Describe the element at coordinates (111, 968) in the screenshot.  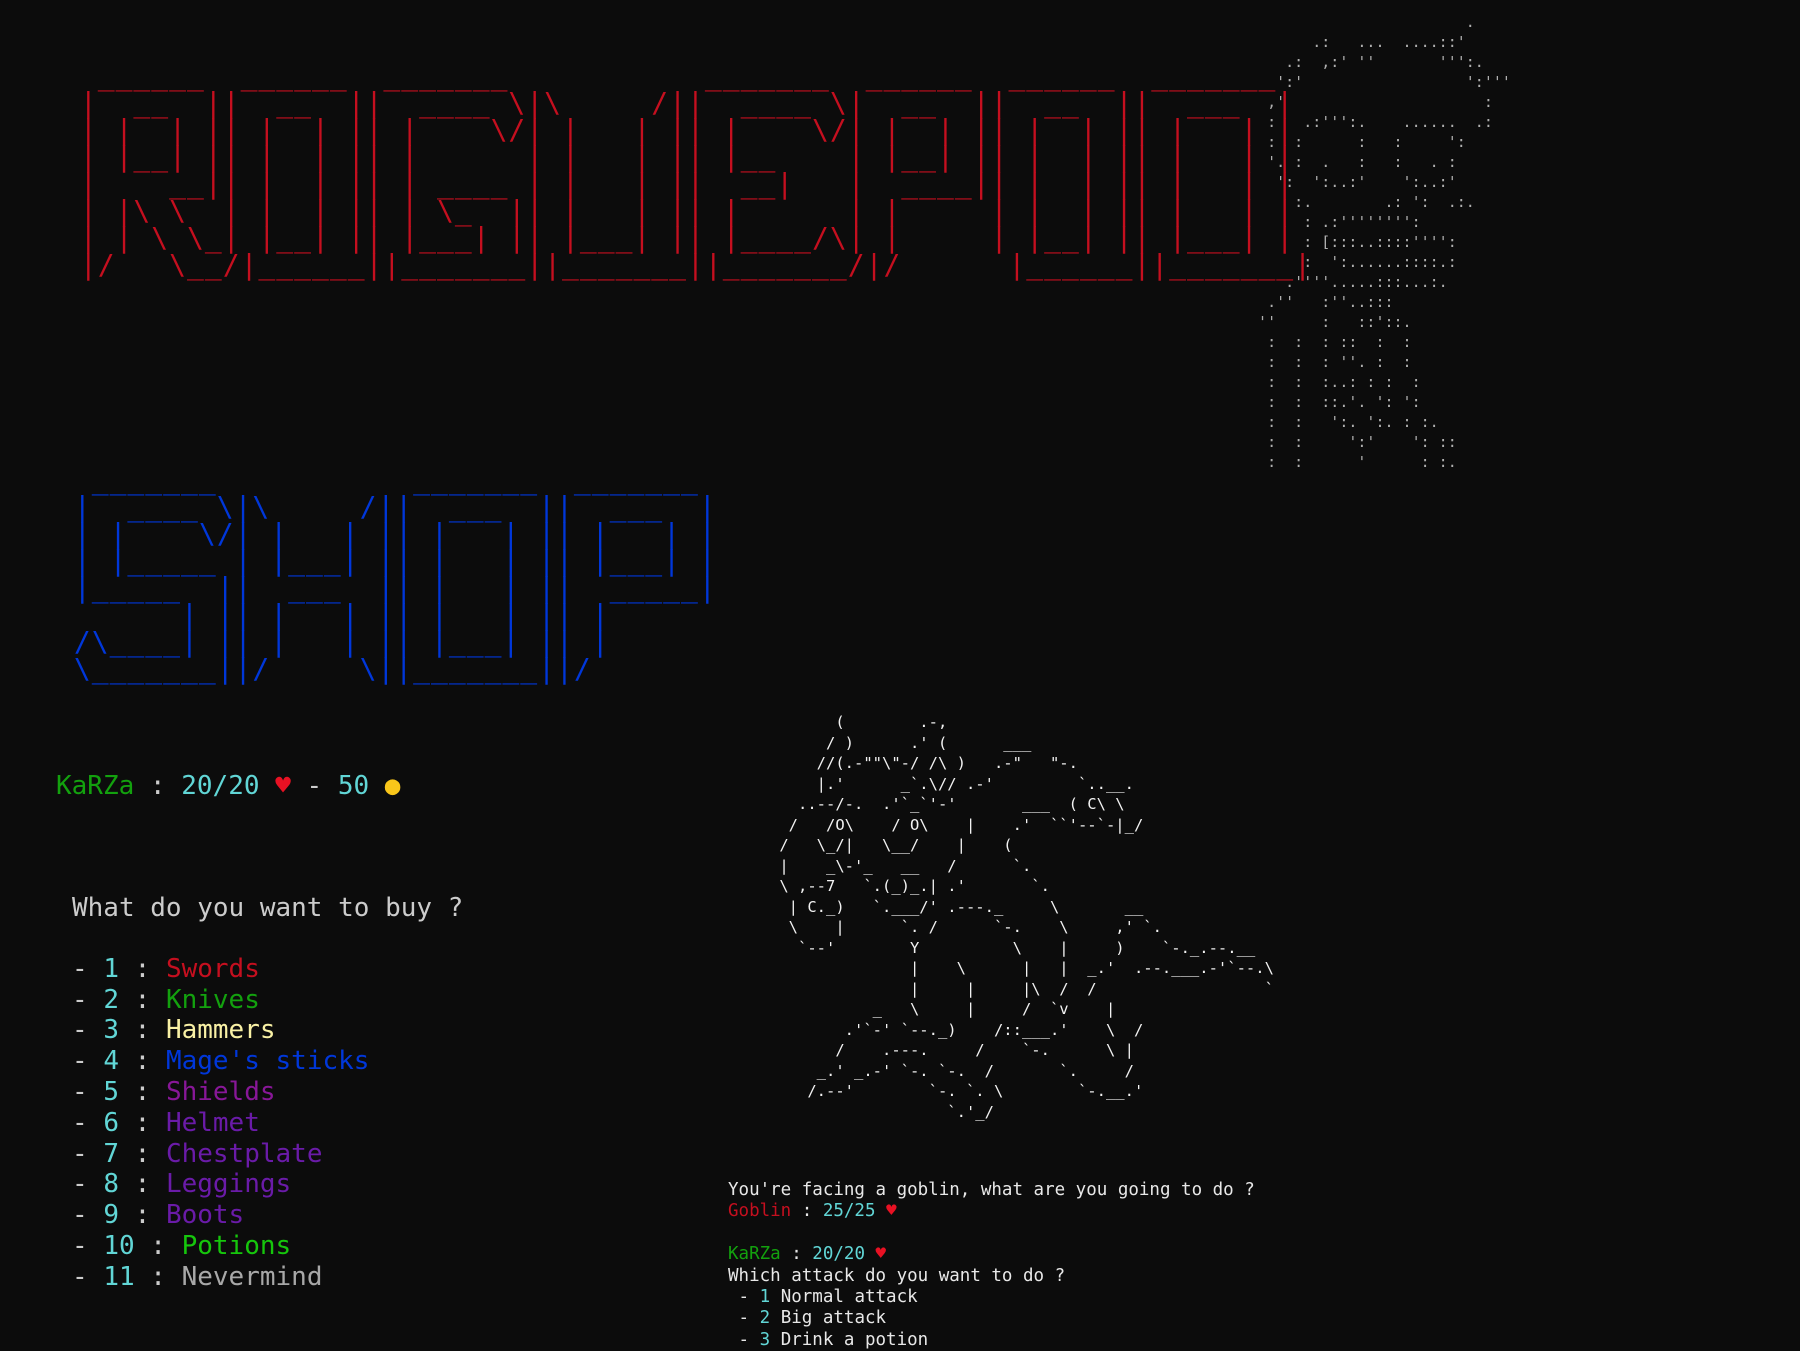
I see `shop-item-number: 1` at that location.